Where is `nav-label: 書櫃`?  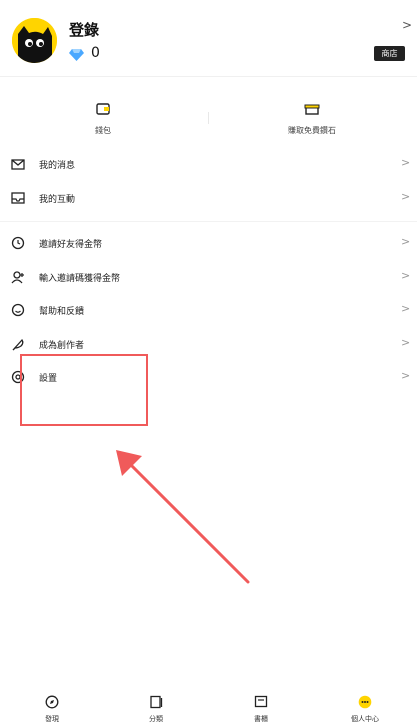
nav-label: 書櫃 is located at coordinates (261, 719).